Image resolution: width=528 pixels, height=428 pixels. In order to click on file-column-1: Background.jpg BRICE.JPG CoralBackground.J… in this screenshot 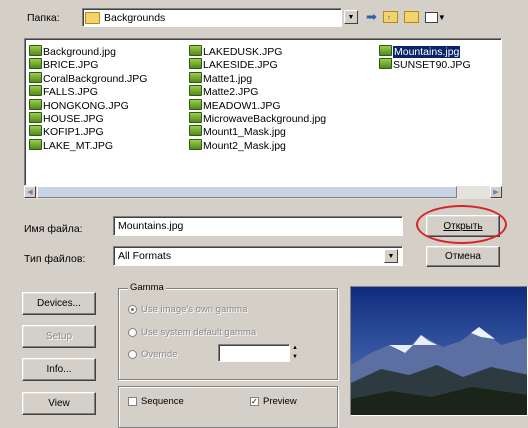, I will do `click(88, 98)`.